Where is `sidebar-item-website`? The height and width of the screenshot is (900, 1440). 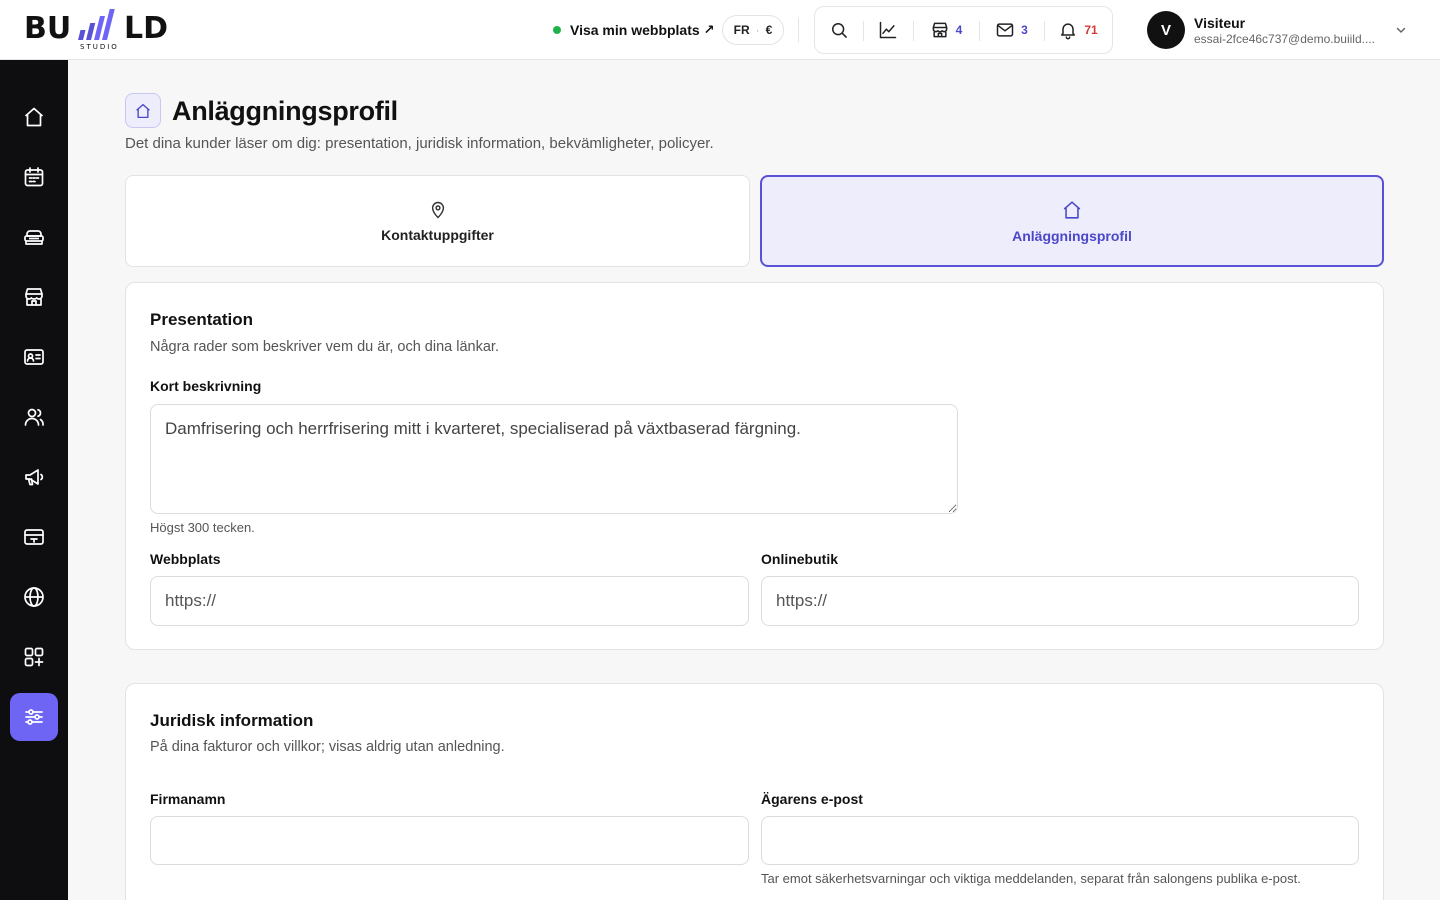 sidebar-item-website is located at coordinates (34, 597).